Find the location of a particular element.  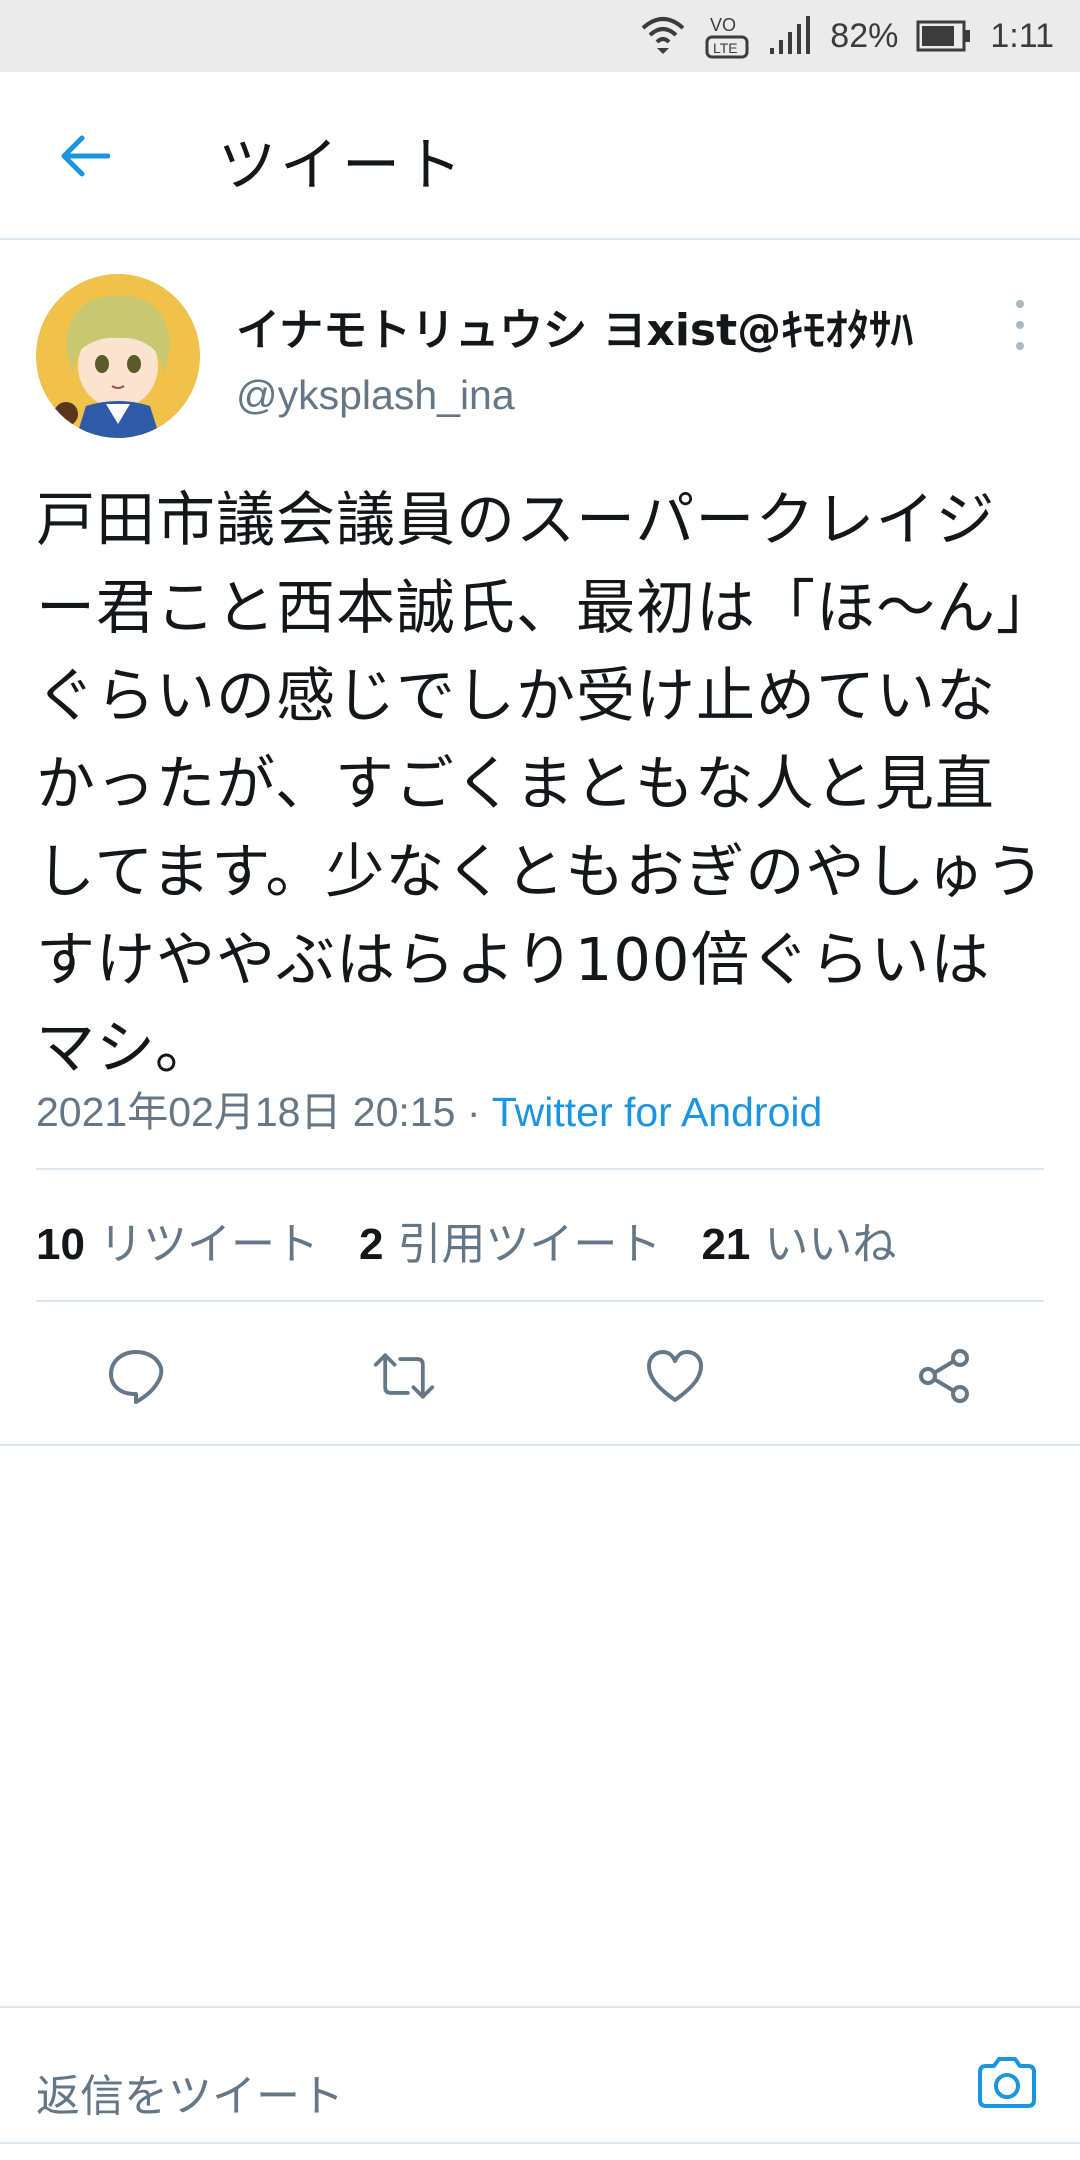

retweets-stat: 10 リツイート is located at coordinates (177, 1240).